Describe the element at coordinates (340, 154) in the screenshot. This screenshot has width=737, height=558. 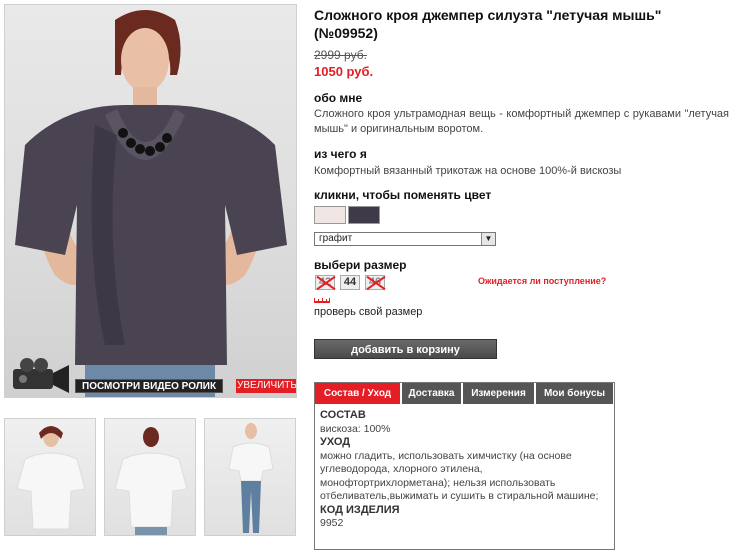
I see `material-heading: из чего я` at that location.